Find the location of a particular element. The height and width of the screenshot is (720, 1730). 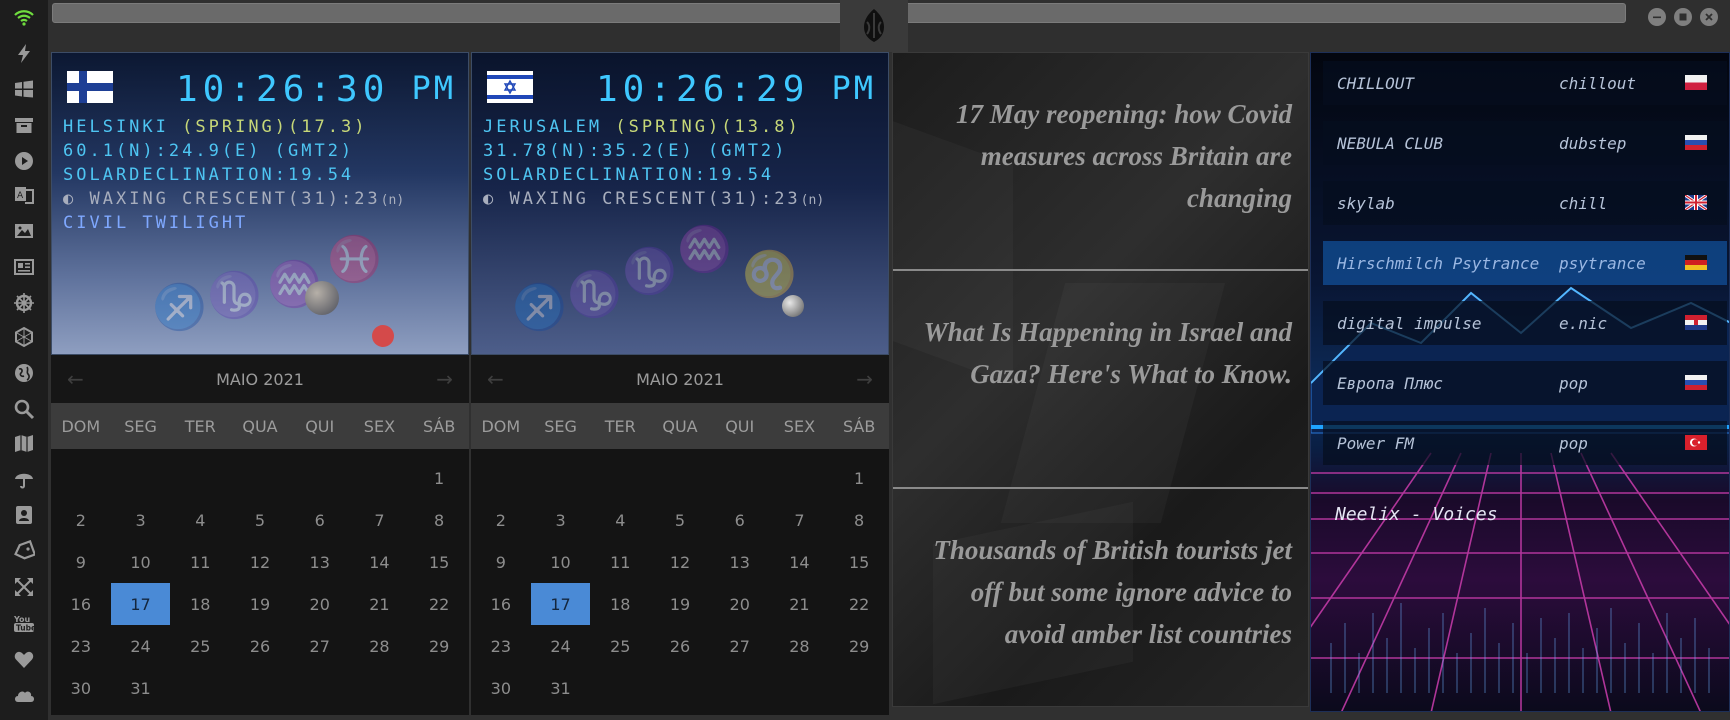

search-input is located at coordinates (839, 13).